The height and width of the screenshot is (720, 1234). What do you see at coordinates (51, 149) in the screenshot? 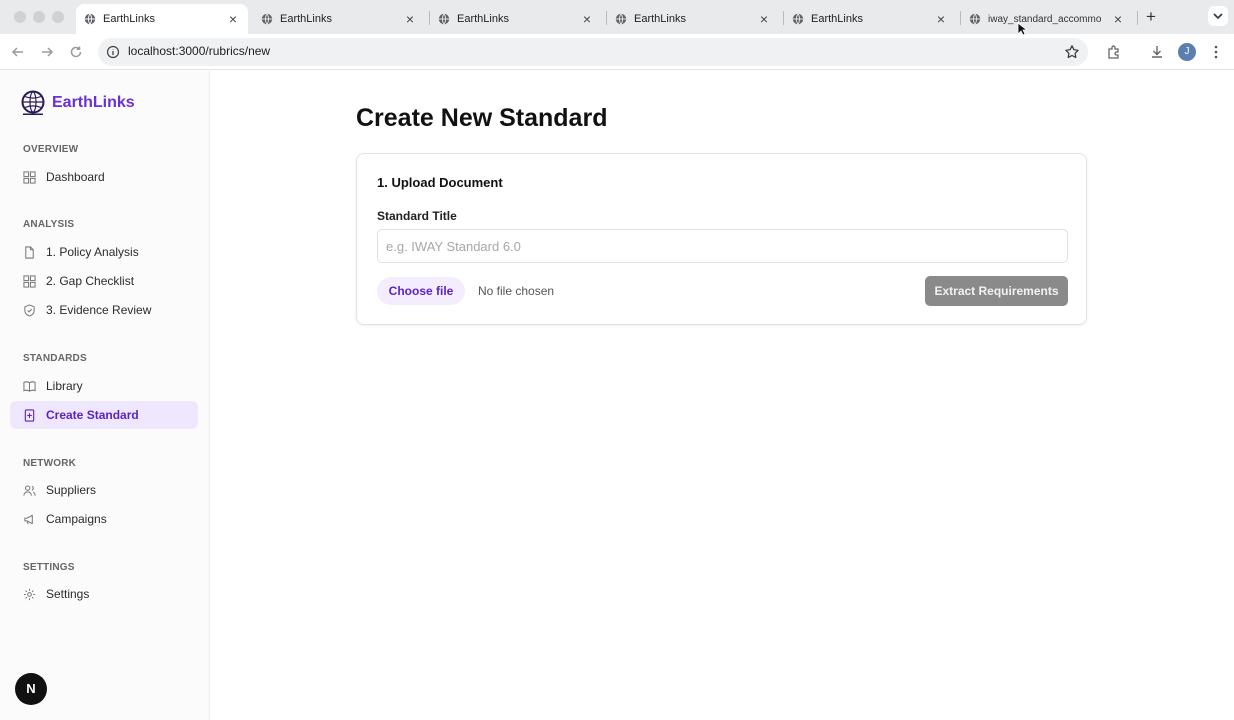
I see `section-label-overview: OVERVIEW` at bounding box center [51, 149].